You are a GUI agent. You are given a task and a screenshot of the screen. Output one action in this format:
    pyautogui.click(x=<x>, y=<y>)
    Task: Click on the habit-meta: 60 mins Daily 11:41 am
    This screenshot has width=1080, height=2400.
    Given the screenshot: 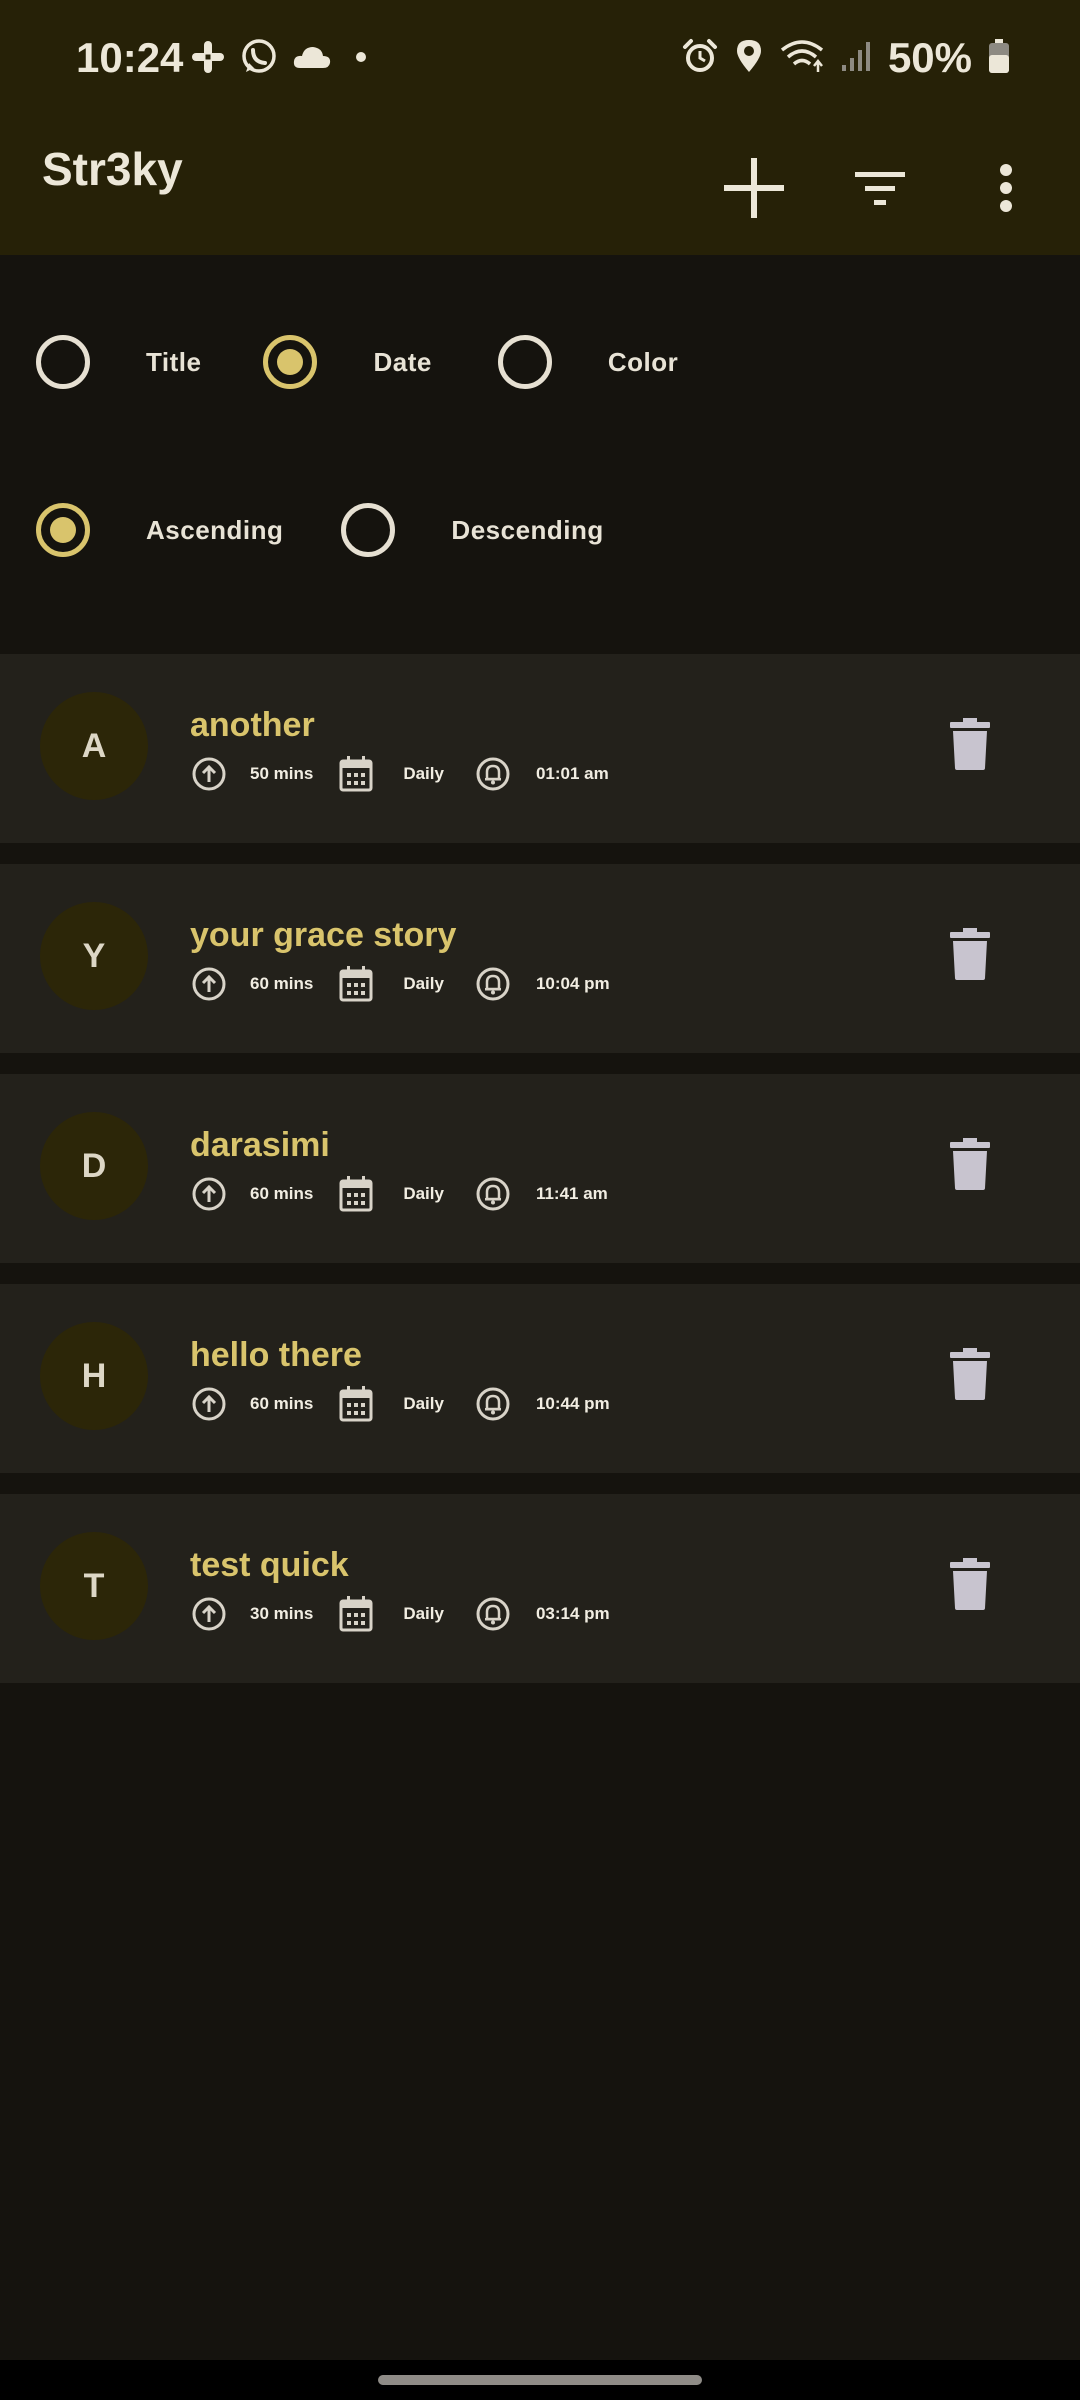 What is the action you would take?
    pyautogui.click(x=399, y=1194)
    